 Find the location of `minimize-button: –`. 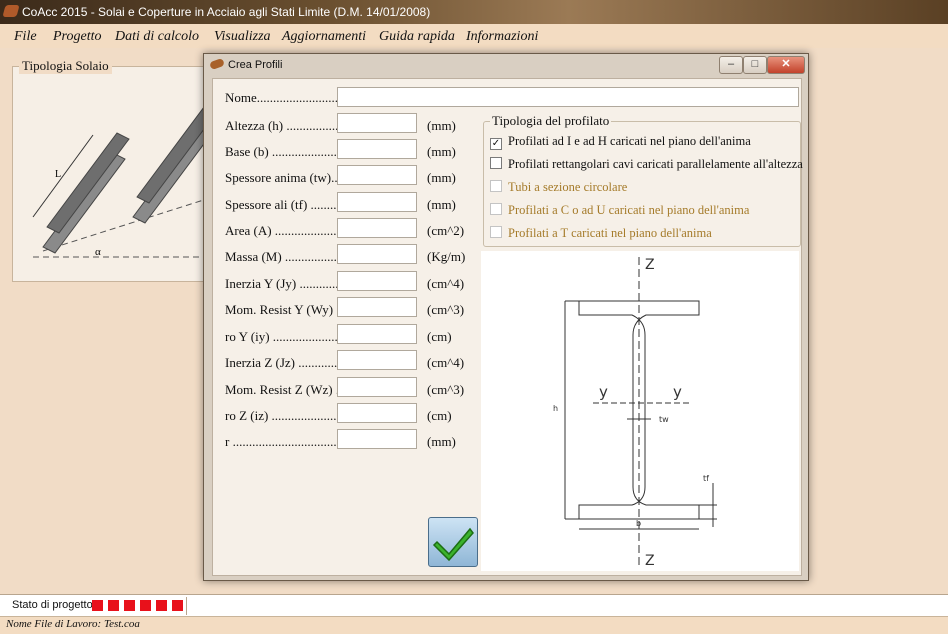

minimize-button: – is located at coordinates (731, 65).